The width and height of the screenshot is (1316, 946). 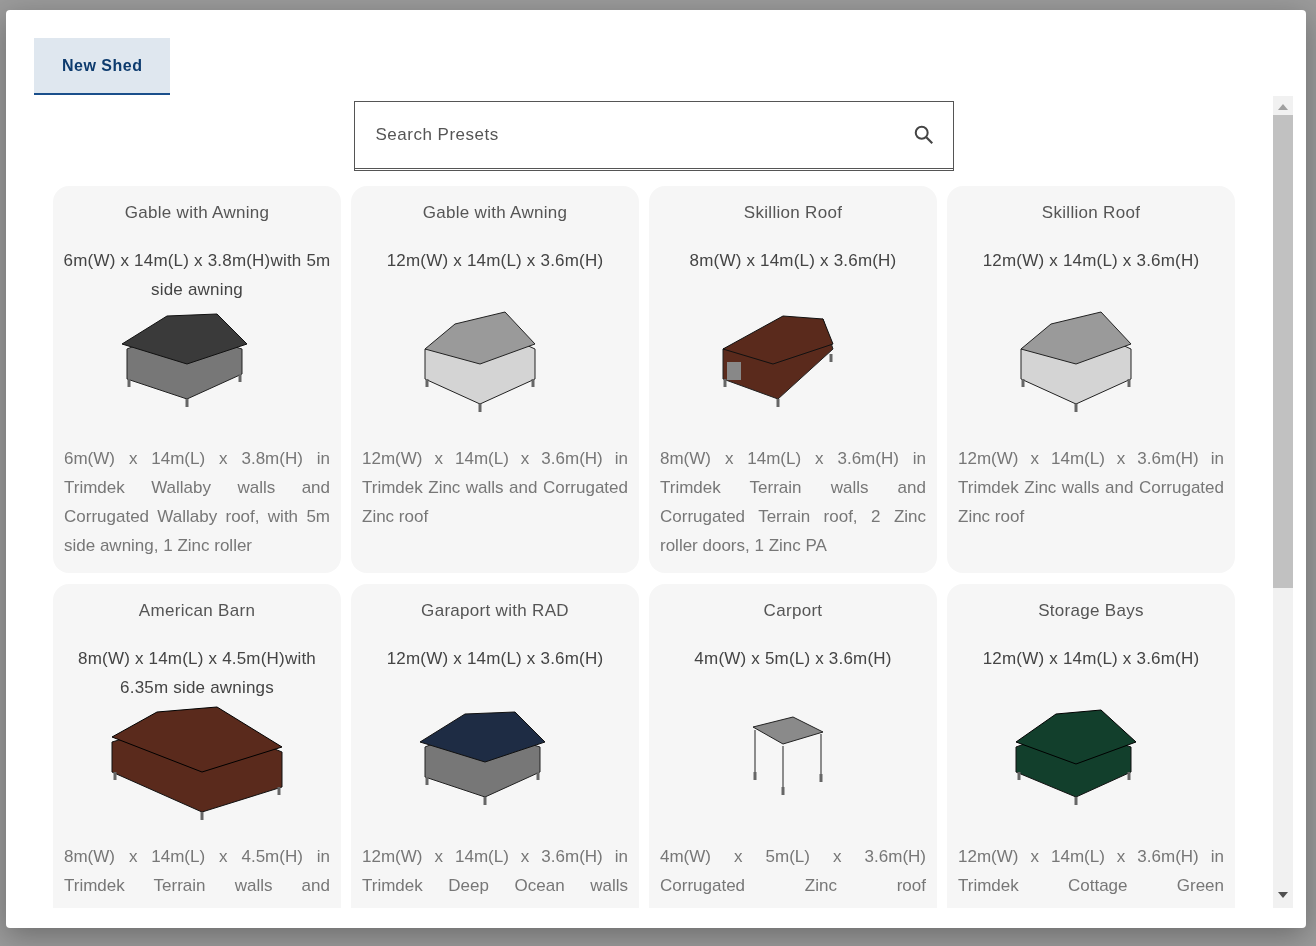 What do you see at coordinates (793, 746) in the screenshot?
I see `preset-card: Carport 4m(W) x 5m(L) x 3.6m(H) 4m(W) x 5m(L) x 3.6m(H) Corrugated Zinc roof` at bounding box center [793, 746].